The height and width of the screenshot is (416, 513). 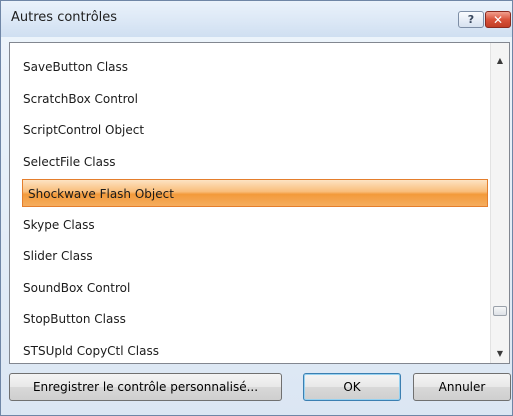 I want to click on cancel-label: Annuler, so click(x=462, y=387).